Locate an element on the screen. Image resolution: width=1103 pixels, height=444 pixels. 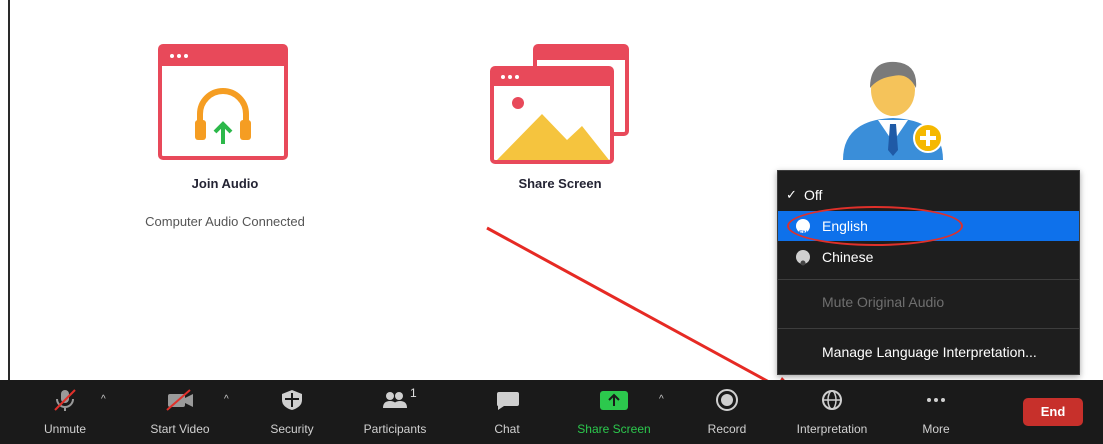
unmute-label: Unmute is located at coordinates (65, 429).